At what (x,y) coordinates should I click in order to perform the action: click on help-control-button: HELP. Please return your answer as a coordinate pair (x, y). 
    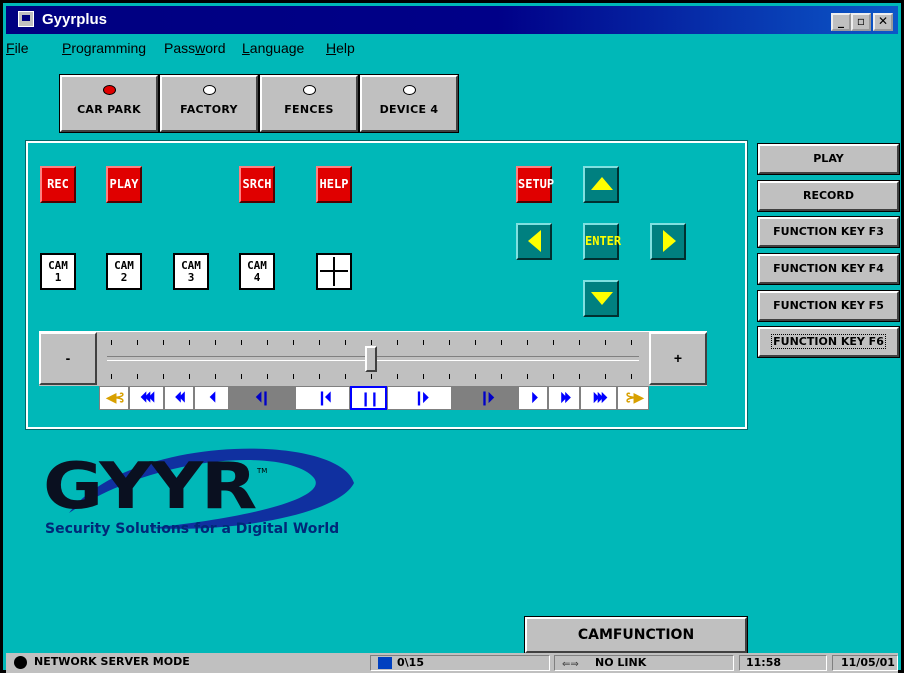
    Looking at the image, I should click on (334, 184).